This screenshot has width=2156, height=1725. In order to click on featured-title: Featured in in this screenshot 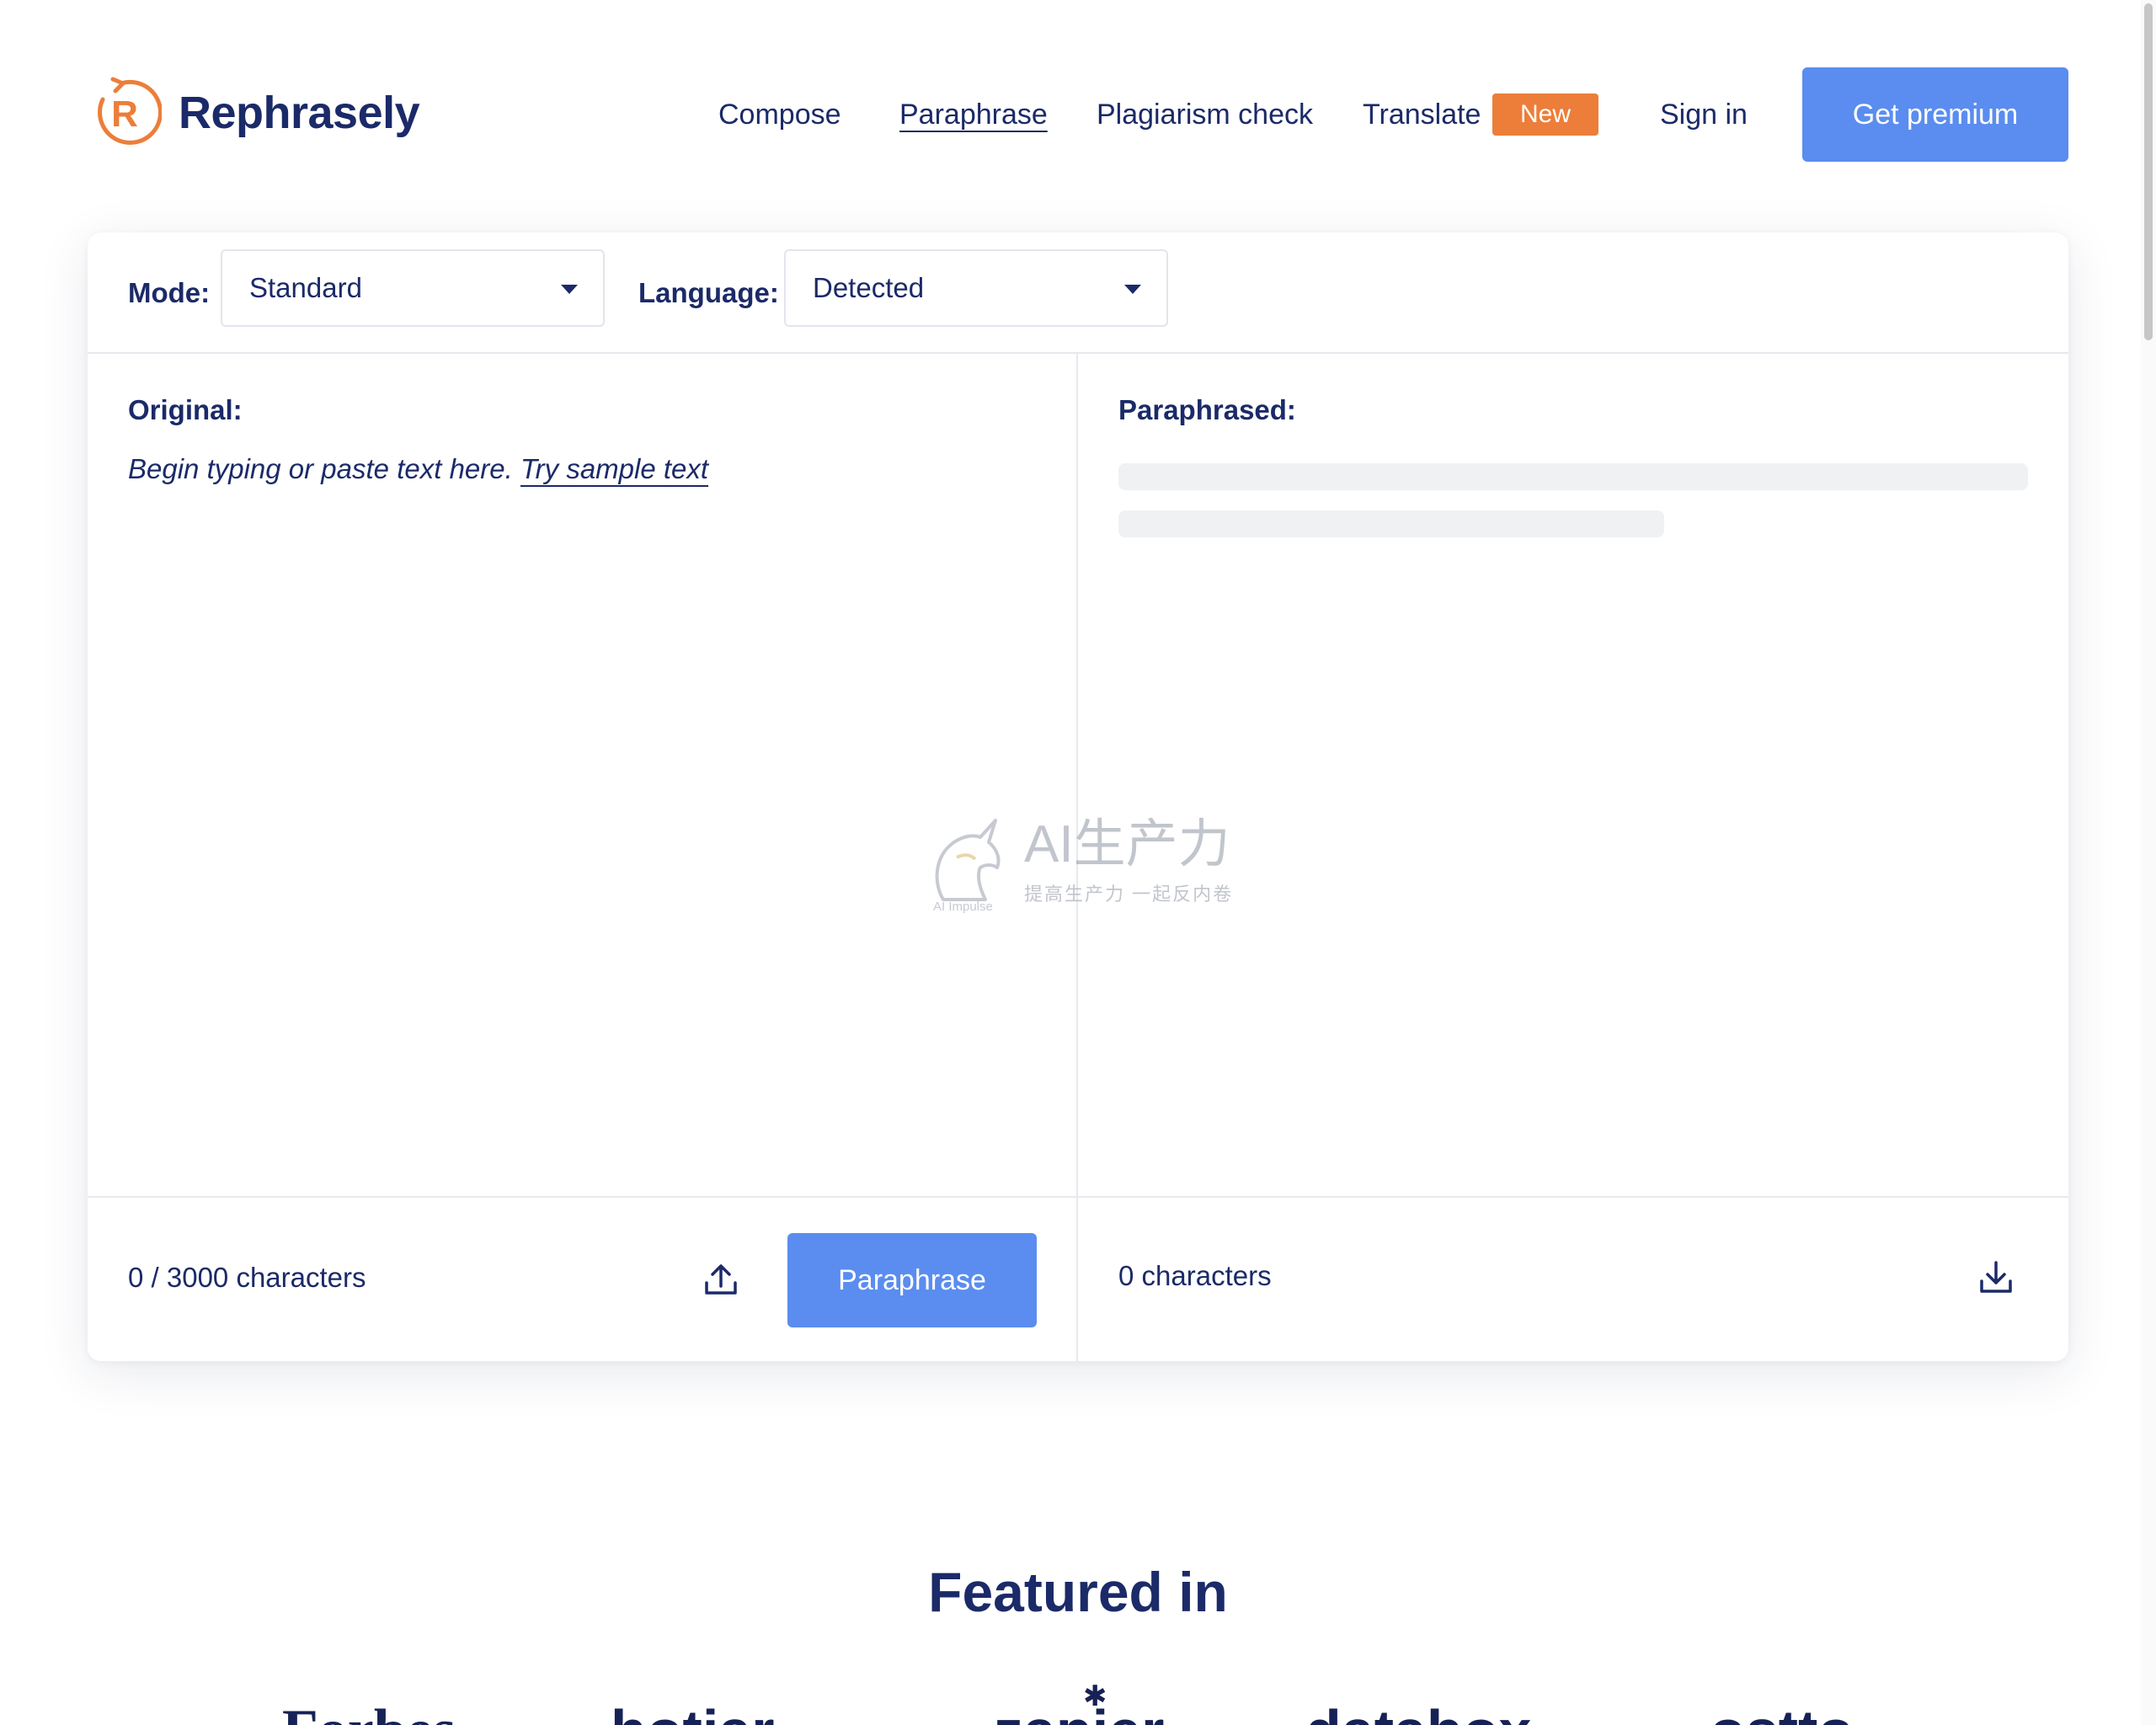, I will do `click(1078, 1592)`.